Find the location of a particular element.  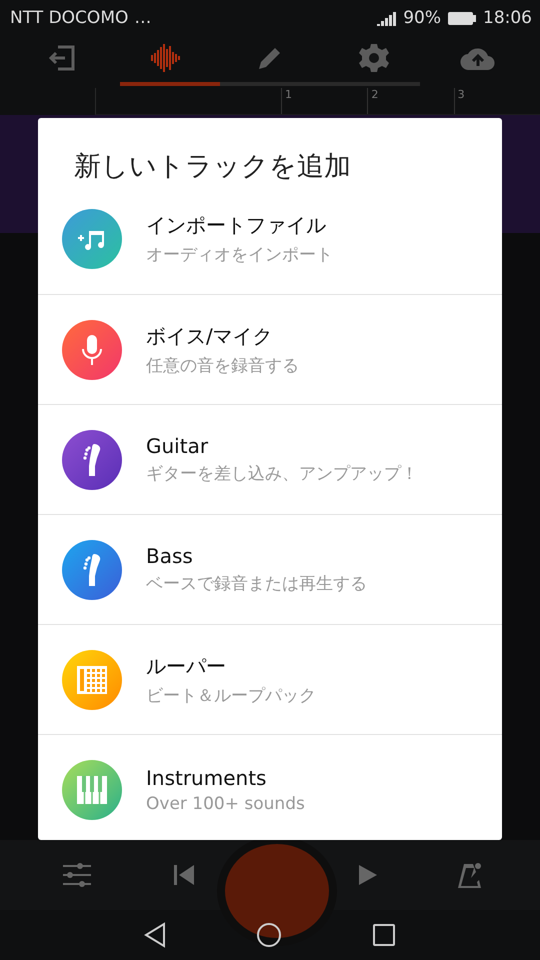

track-type-option: Instruments Over 100+ sounds is located at coordinates (270, 789).